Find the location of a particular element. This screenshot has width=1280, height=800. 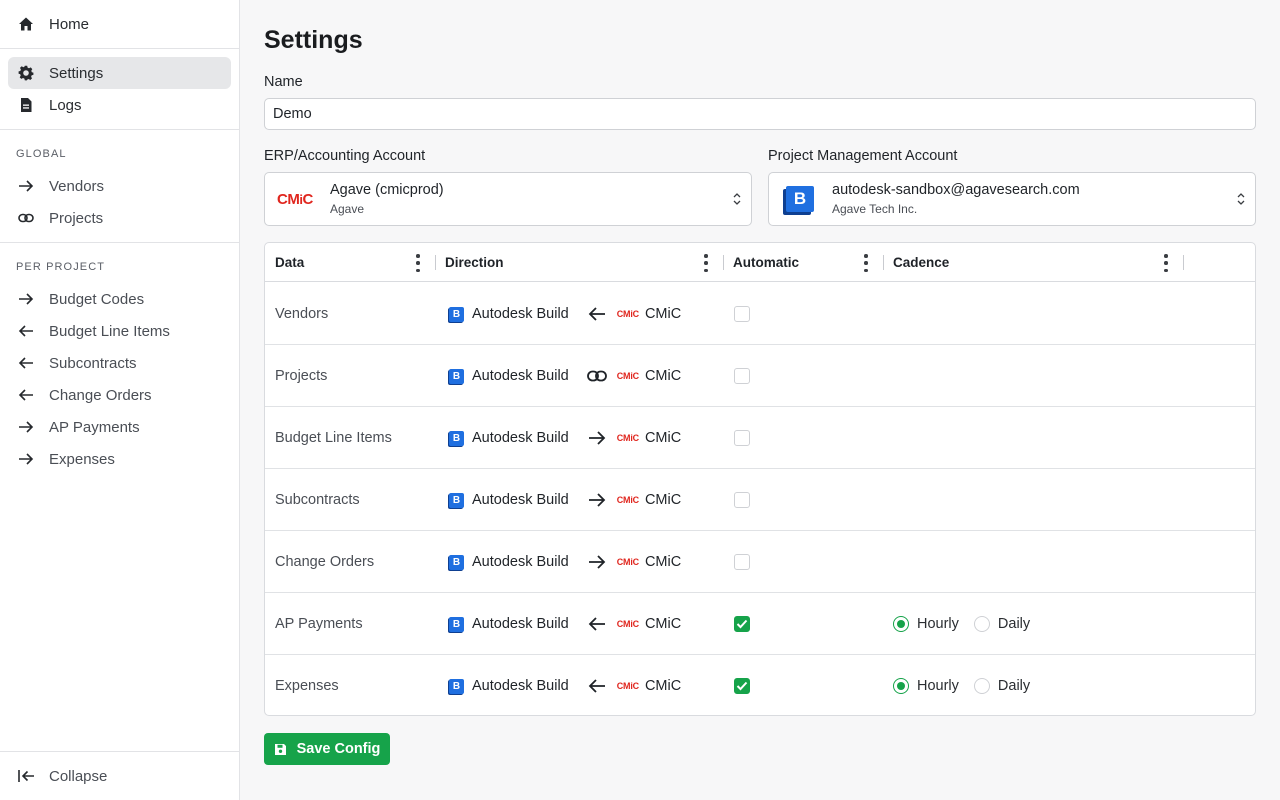

pm-account-label: Project Management Account is located at coordinates (863, 156).